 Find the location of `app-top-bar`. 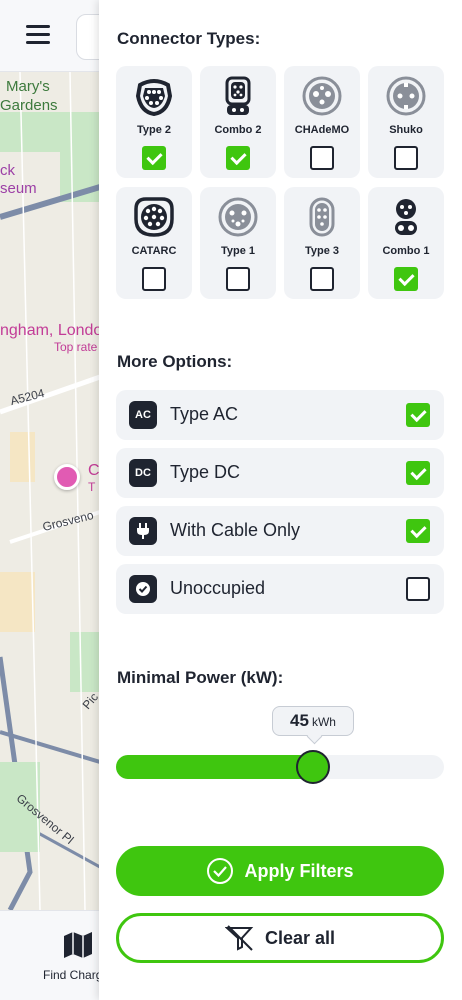

app-top-bar is located at coordinates (58, 36).